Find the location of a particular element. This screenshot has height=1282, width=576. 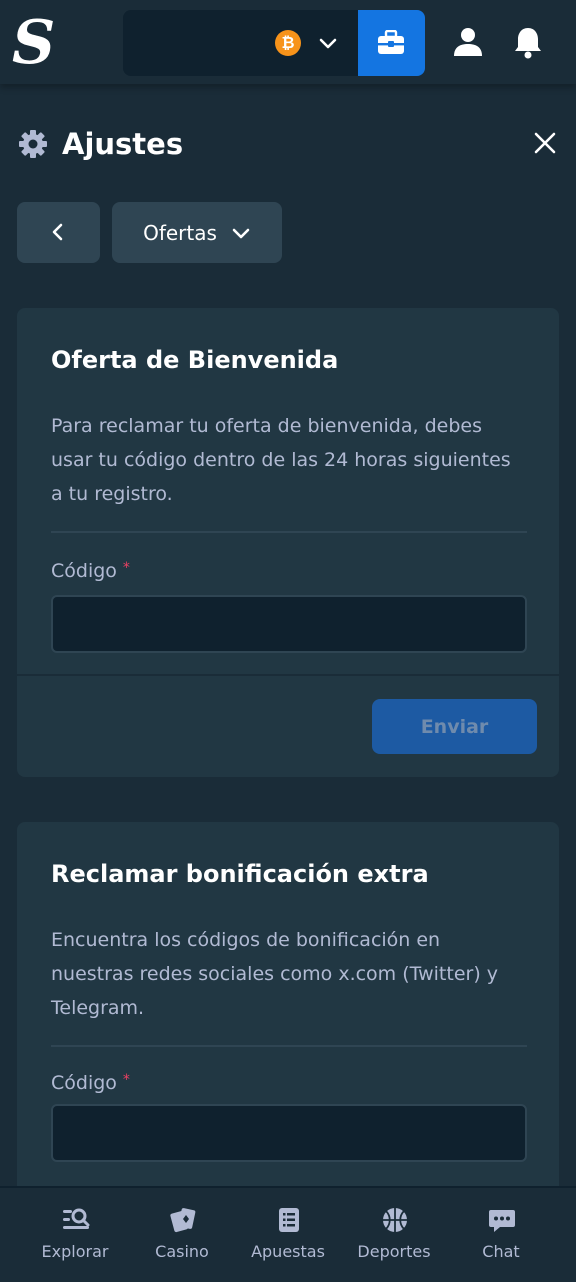

bitcoin-icon: ₿ is located at coordinates (288, 43).